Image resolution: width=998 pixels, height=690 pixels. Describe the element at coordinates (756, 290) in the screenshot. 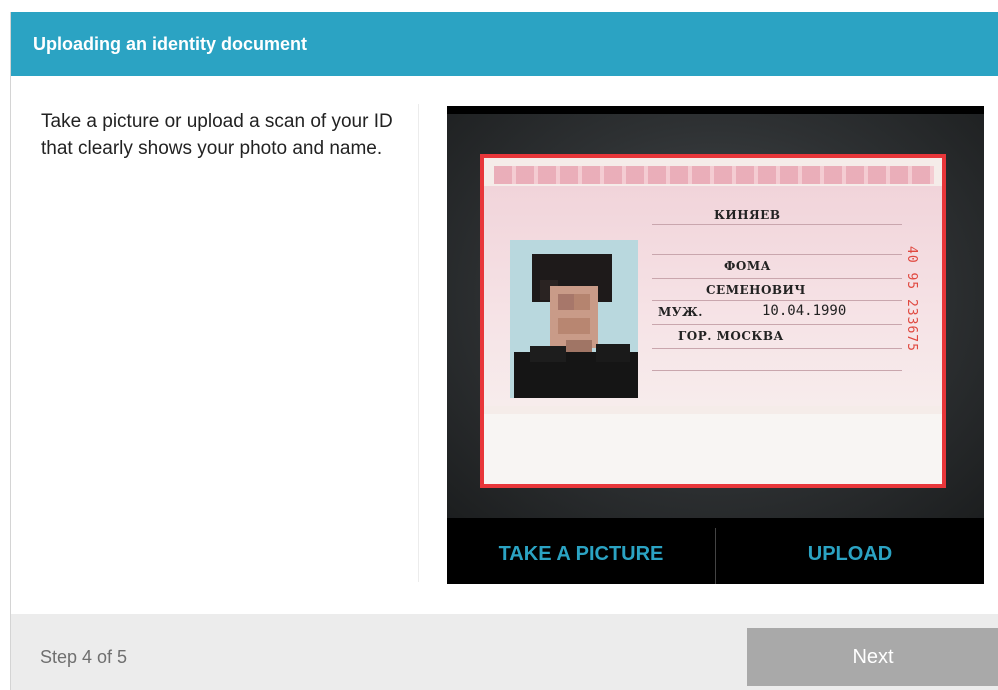

I see `document-patronymic: СЕМЕНОВИЧ` at that location.